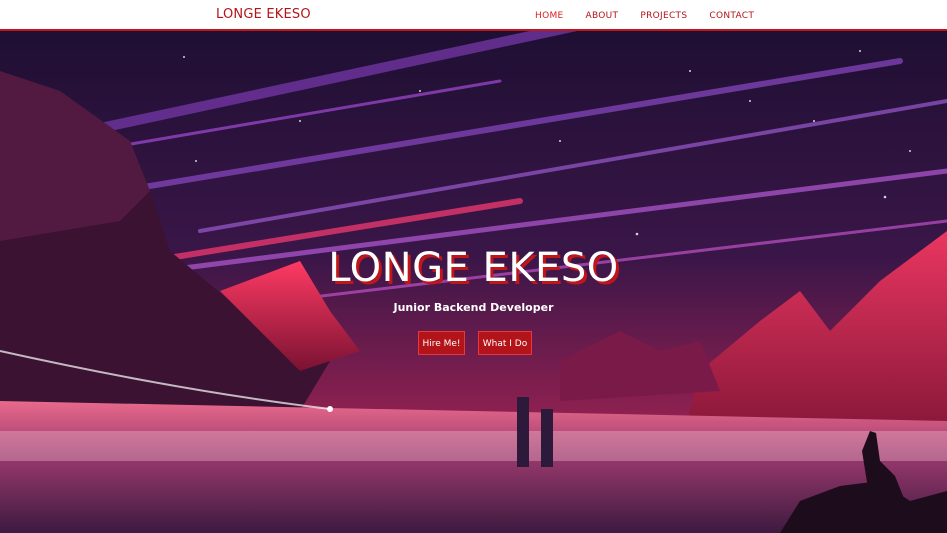  Describe the element at coordinates (441, 343) in the screenshot. I see `hire-me-button: Hire Me!` at that location.